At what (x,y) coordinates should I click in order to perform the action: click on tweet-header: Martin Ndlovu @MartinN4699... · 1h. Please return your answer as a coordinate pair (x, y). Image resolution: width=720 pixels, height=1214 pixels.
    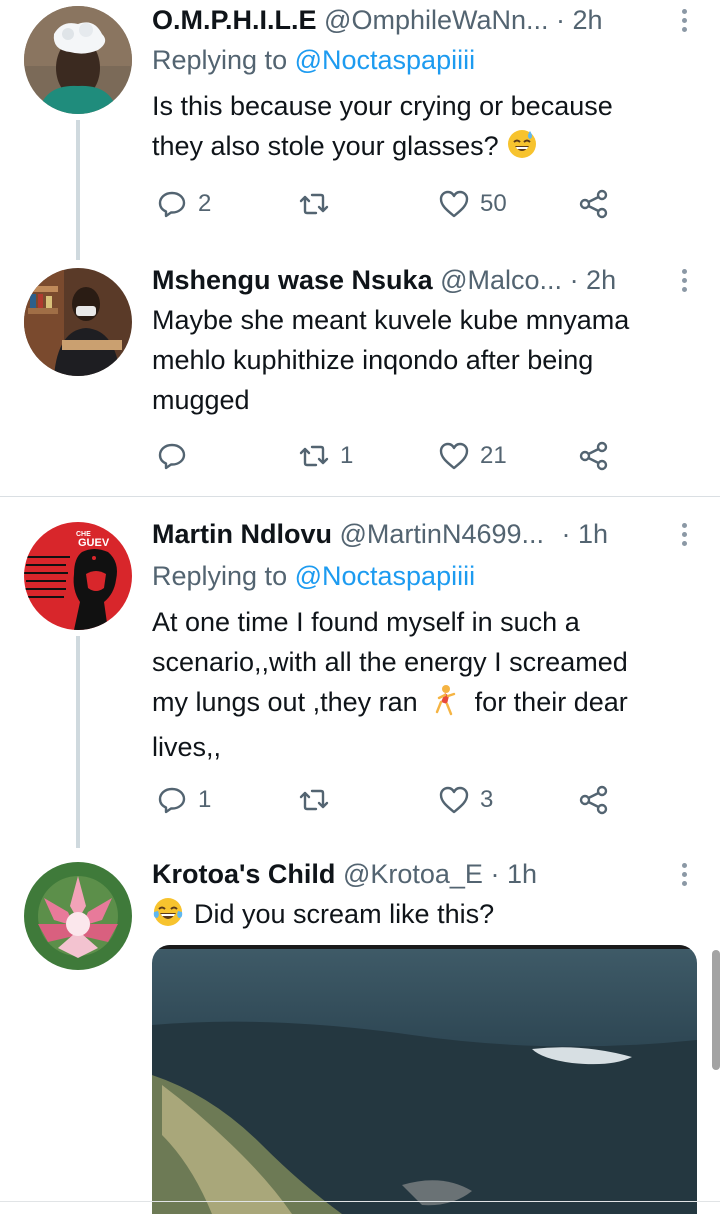
    Looking at the image, I should click on (416, 534).